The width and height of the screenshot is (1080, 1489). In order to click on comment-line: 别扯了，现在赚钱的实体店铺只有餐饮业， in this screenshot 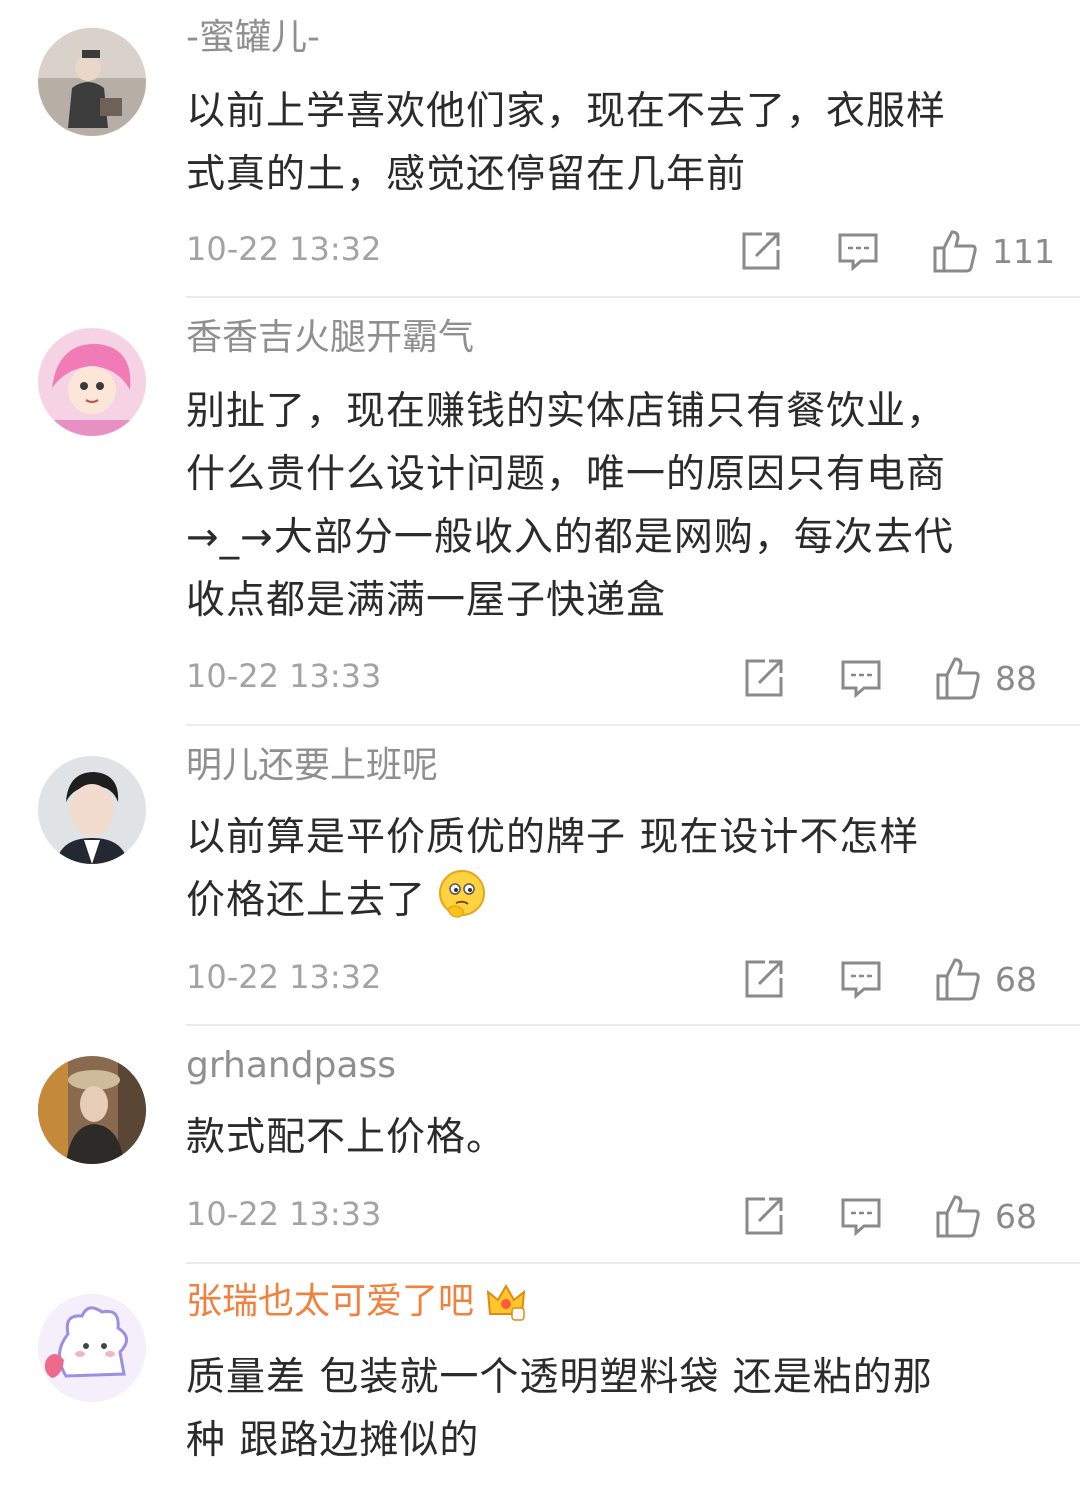, I will do `click(566, 411)`.